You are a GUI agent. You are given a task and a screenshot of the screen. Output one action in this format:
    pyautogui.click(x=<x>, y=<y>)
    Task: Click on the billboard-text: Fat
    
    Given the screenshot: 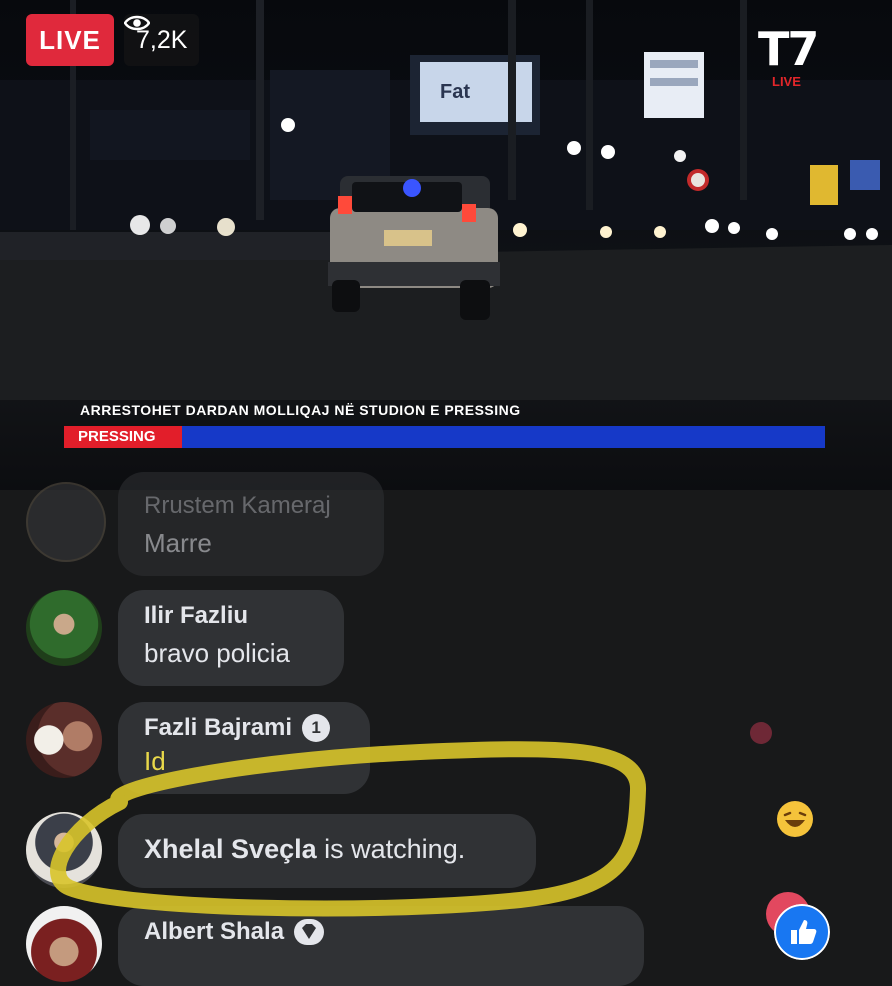 What is the action you would take?
    pyautogui.click(x=455, y=92)
    